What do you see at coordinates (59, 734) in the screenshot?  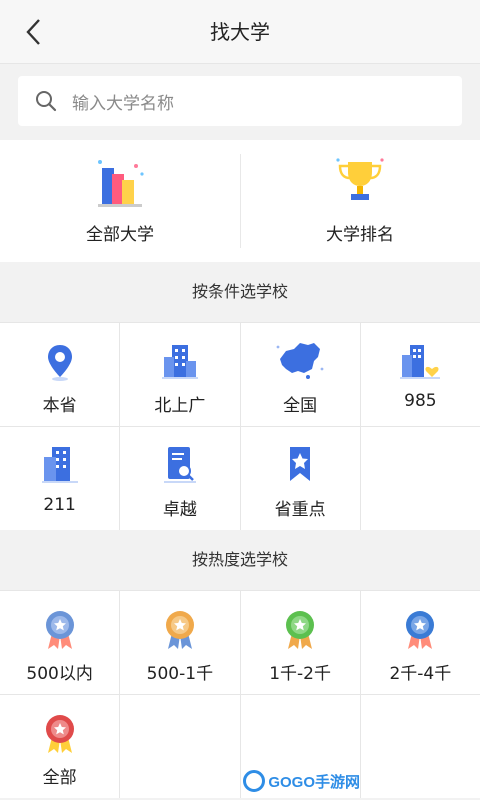 I see `medal-red-icon` at bounding box center [59, 734].